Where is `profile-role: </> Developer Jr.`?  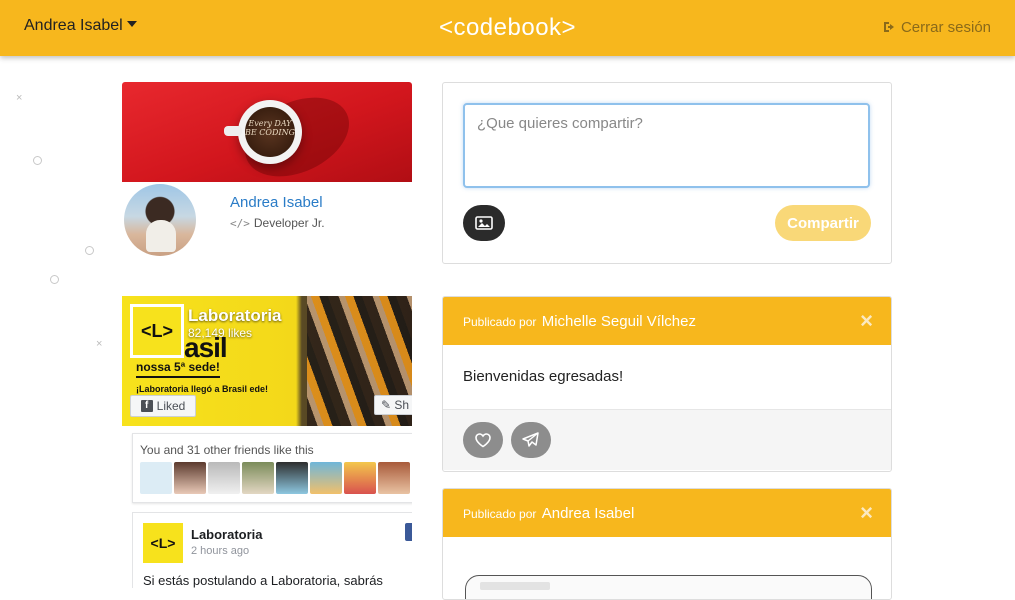 profile-role: </> Developer Jr. is located at coordinates (277, 223).